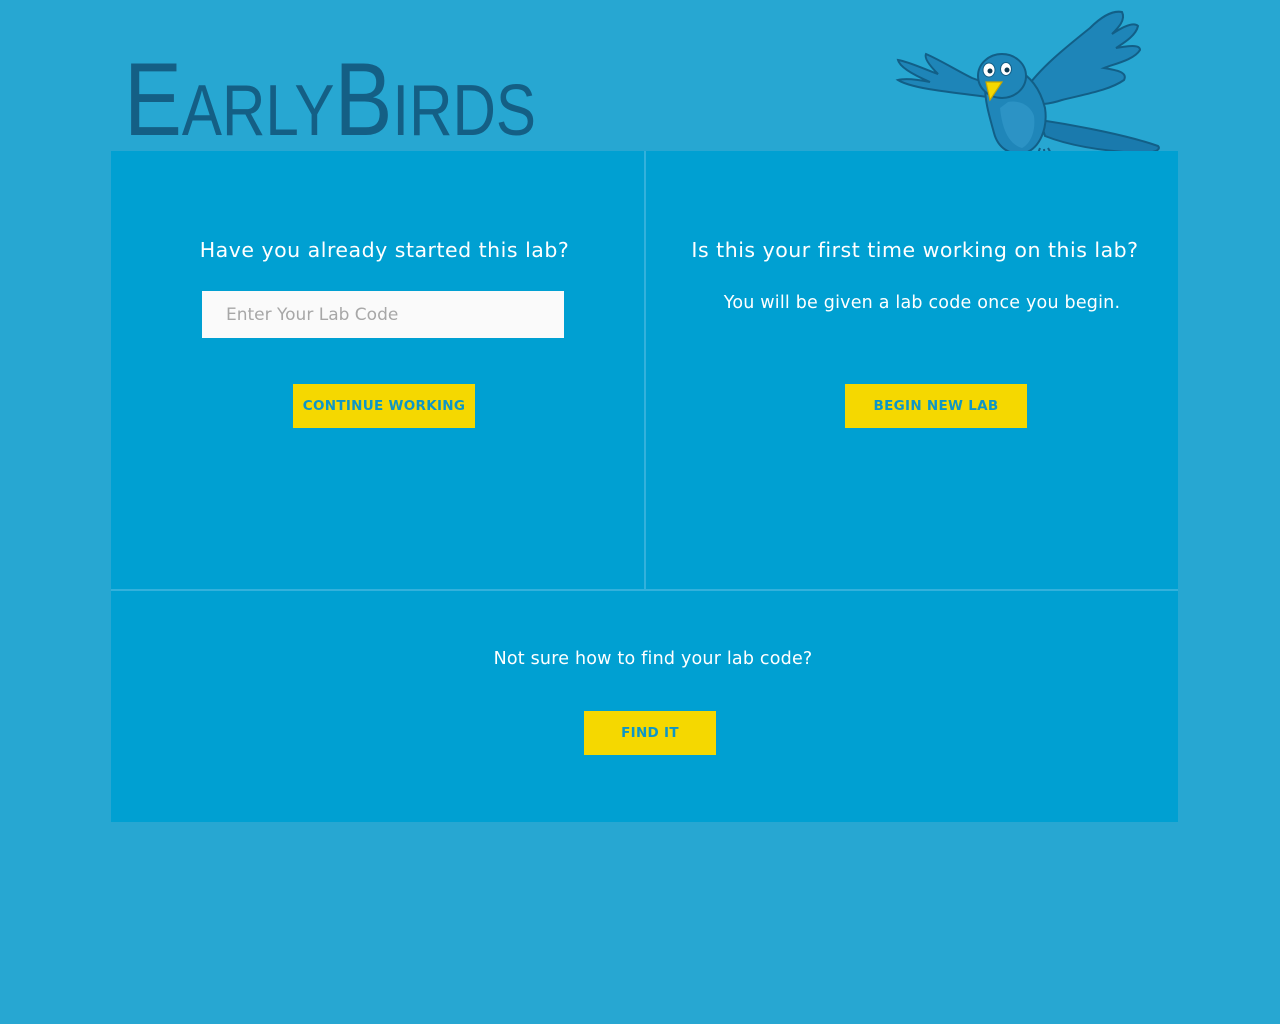  I want to click on lab-code-input, so click(383, 314).